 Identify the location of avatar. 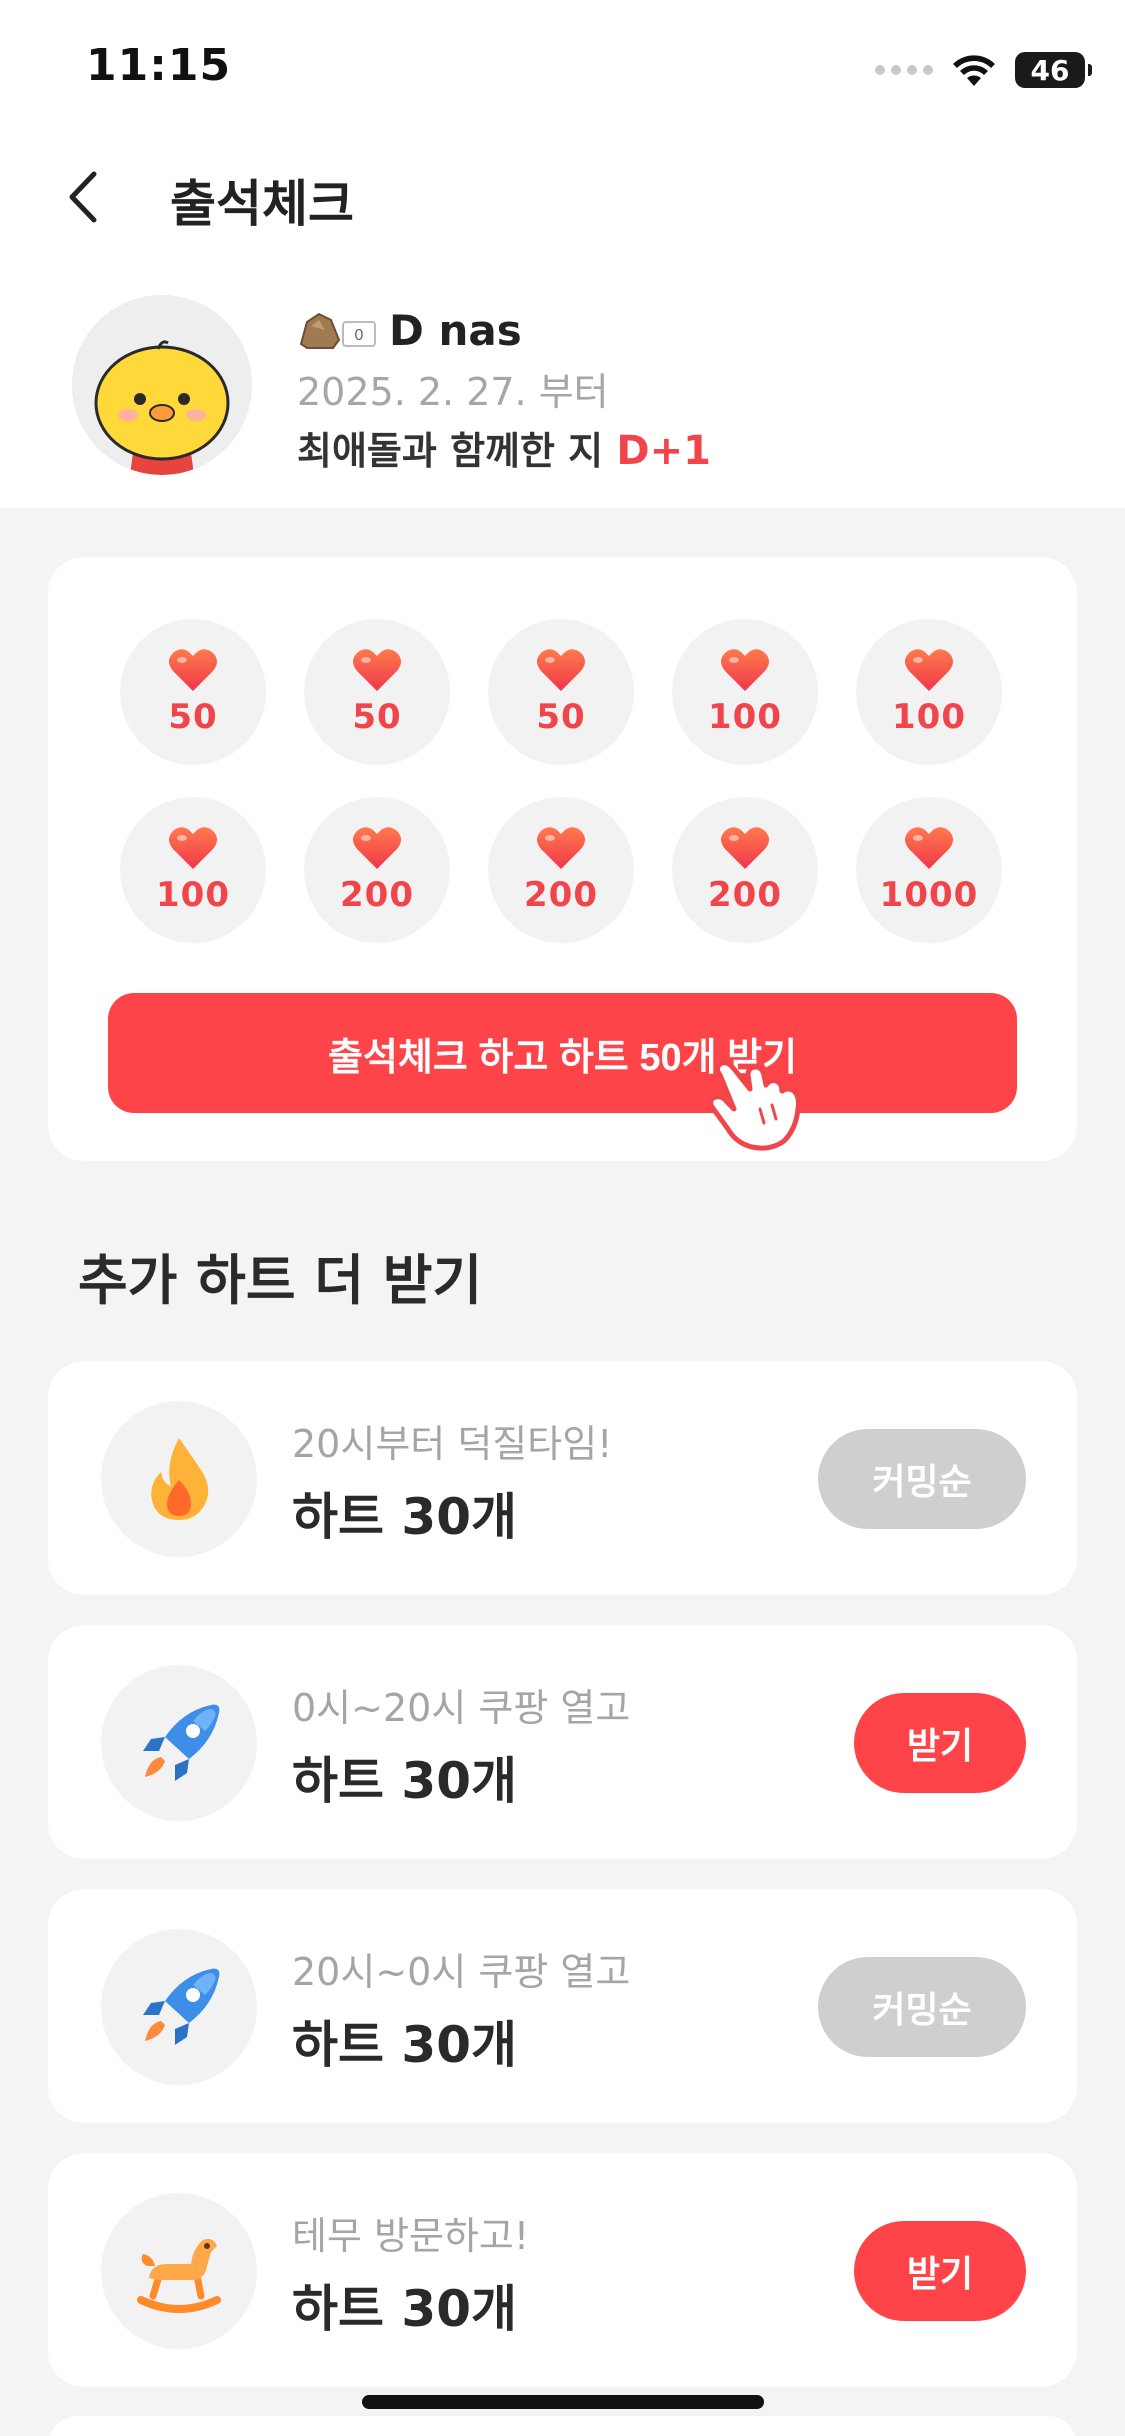
(162, 385).